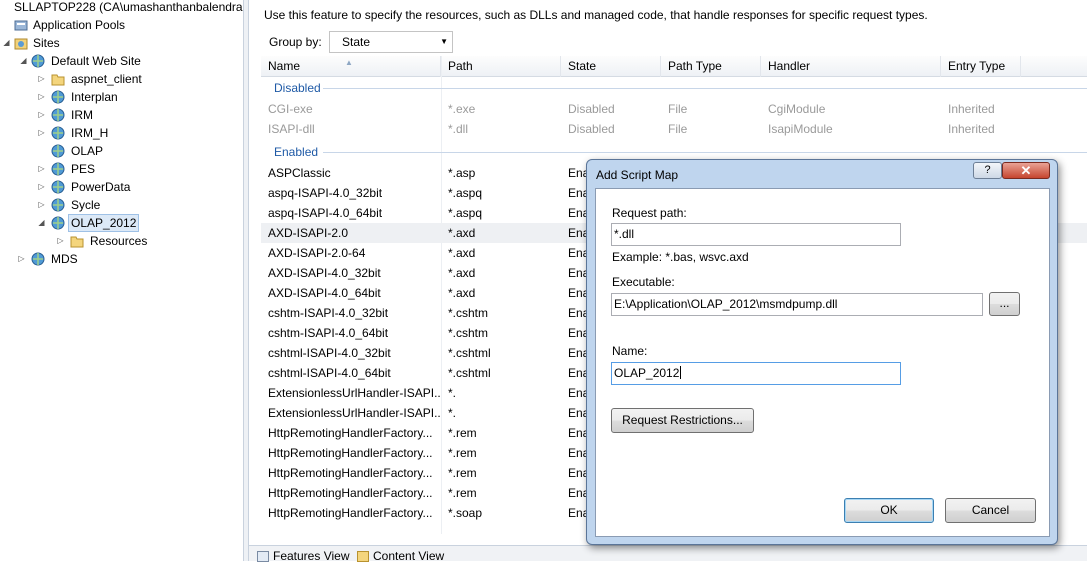 Image resolution: width=1087 pixels, height=563 pixels. What do you see at coordinates (681, 372) in the screenshot?
I see `text-caret` at bounding box center [681, 372].